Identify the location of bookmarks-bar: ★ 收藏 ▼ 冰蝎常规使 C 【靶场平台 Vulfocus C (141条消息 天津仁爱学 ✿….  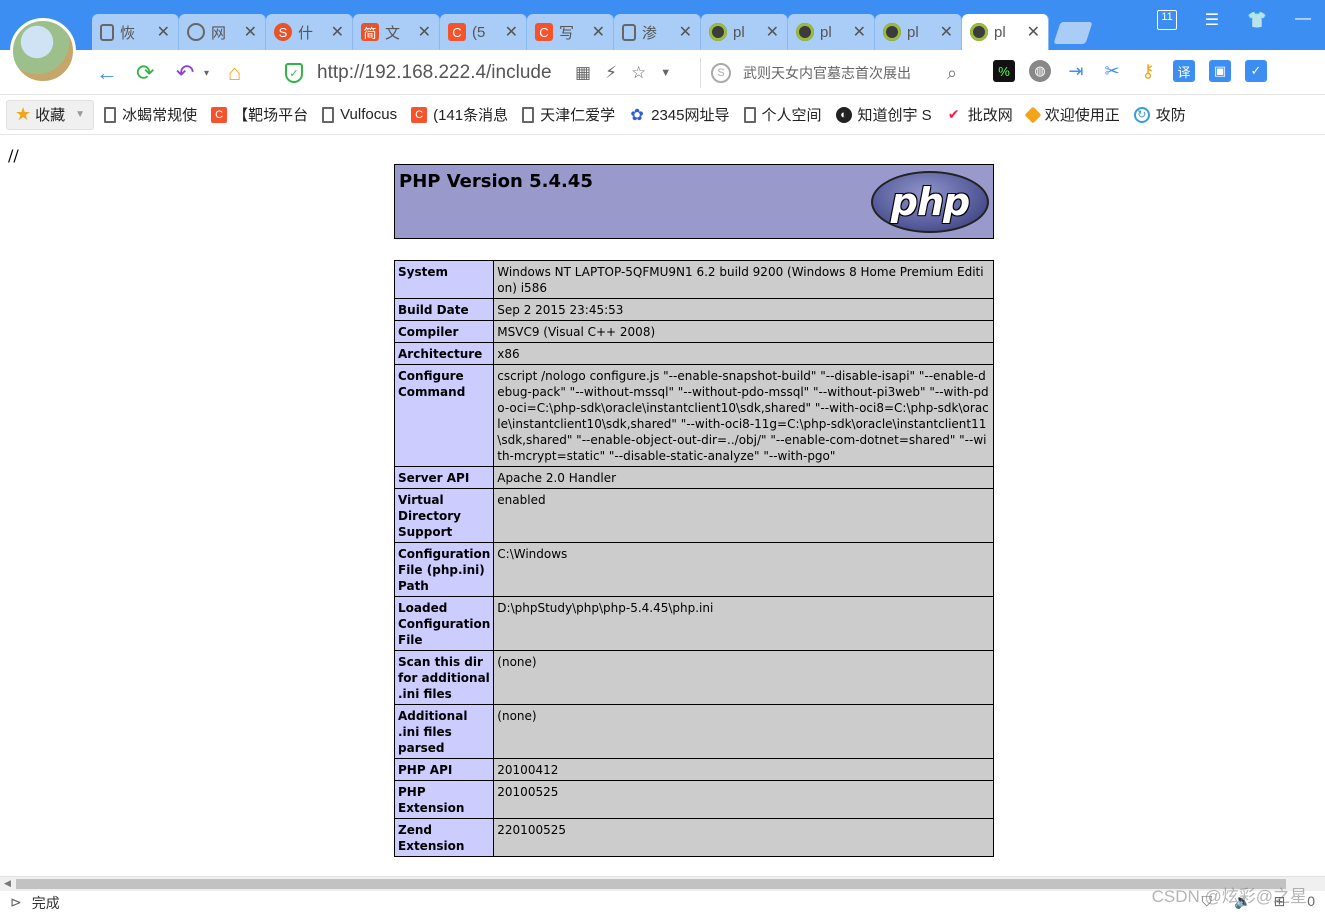
(662, 115).